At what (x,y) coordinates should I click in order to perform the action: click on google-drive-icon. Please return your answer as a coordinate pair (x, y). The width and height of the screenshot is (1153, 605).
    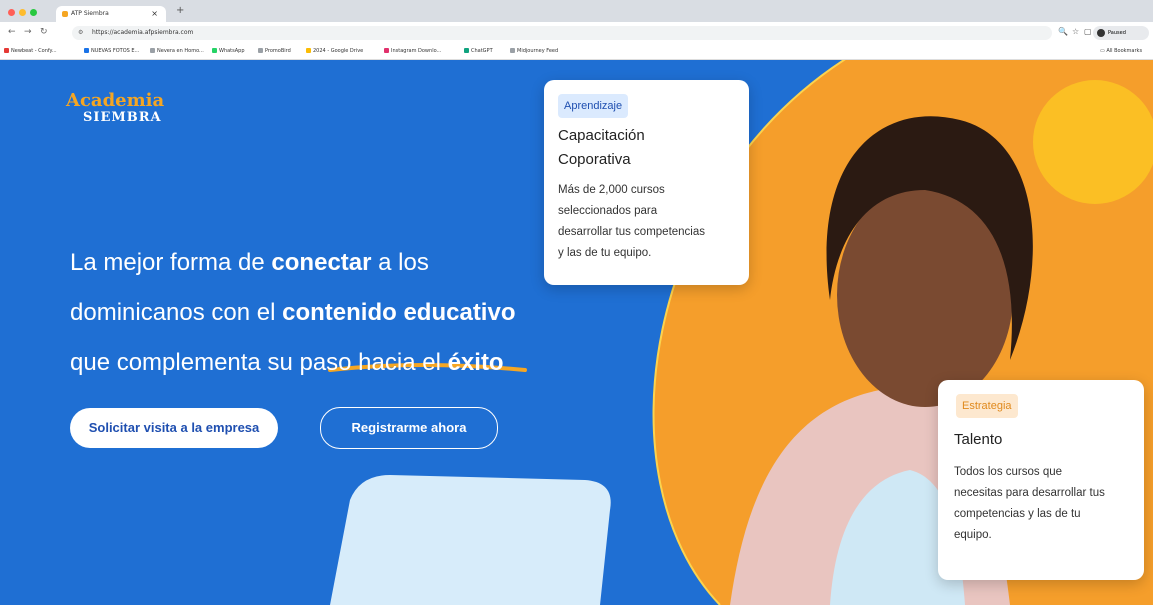
    Looking at the image, I should click on (308, 50).